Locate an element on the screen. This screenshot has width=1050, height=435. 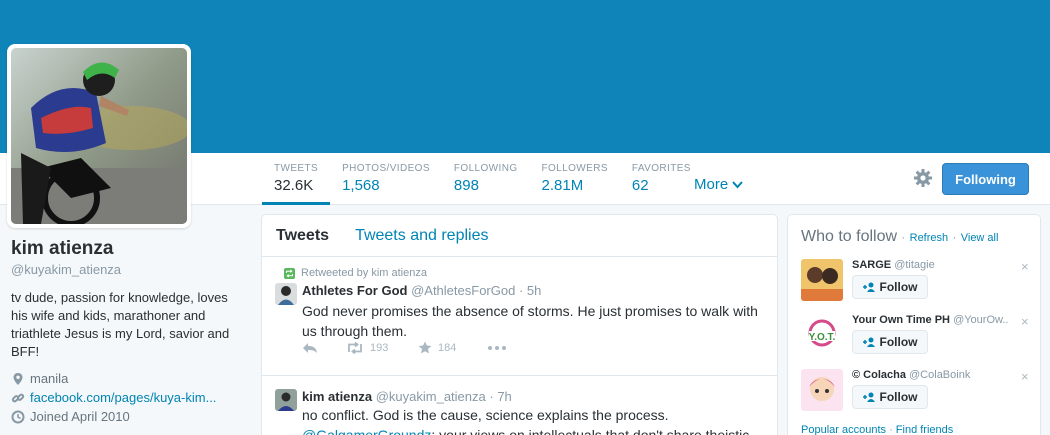
tweet-header: Athletes For God @AthletesForGod · 5h is located at coordinates (421, 290).